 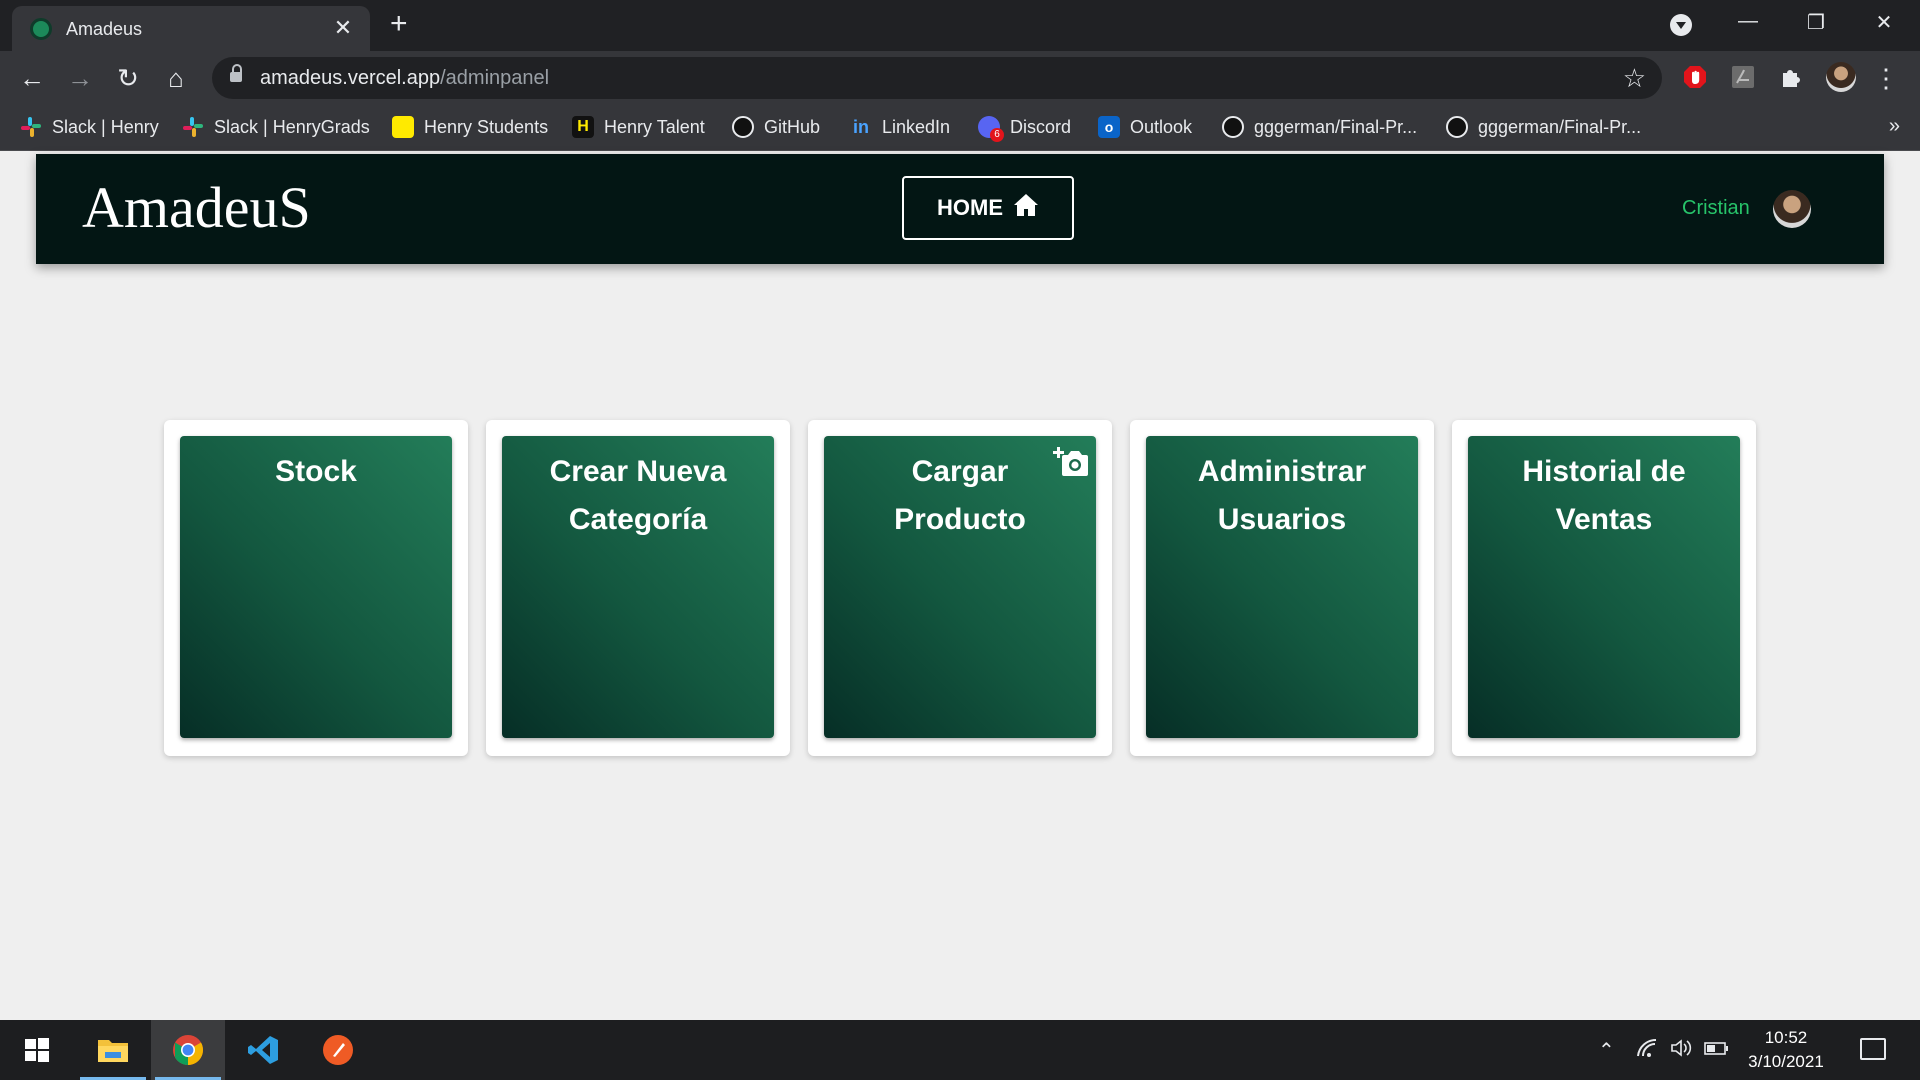 I want to click on site-navbar: AmadeuS HOME Cristian, so click(x=960, y=209).